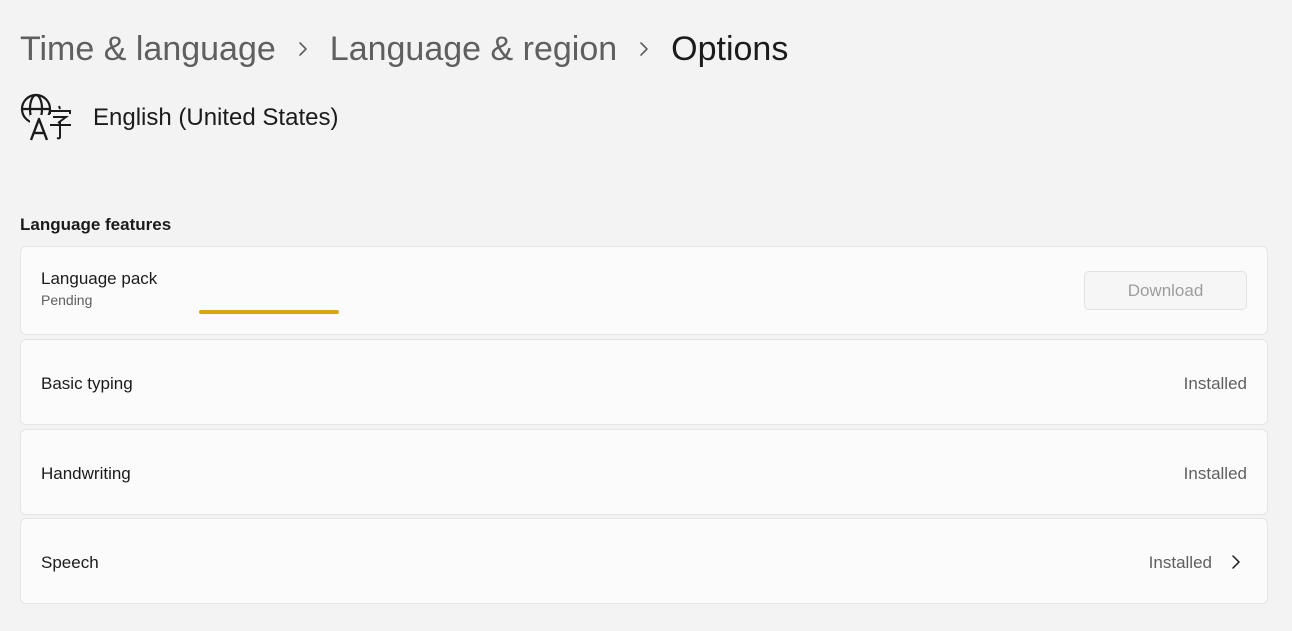 The image size is (1292, 631). What do you see at coordinates (67, 300) in the screenshot?
I see `feature-status-text: Pending` at bounding box center [67, 300].